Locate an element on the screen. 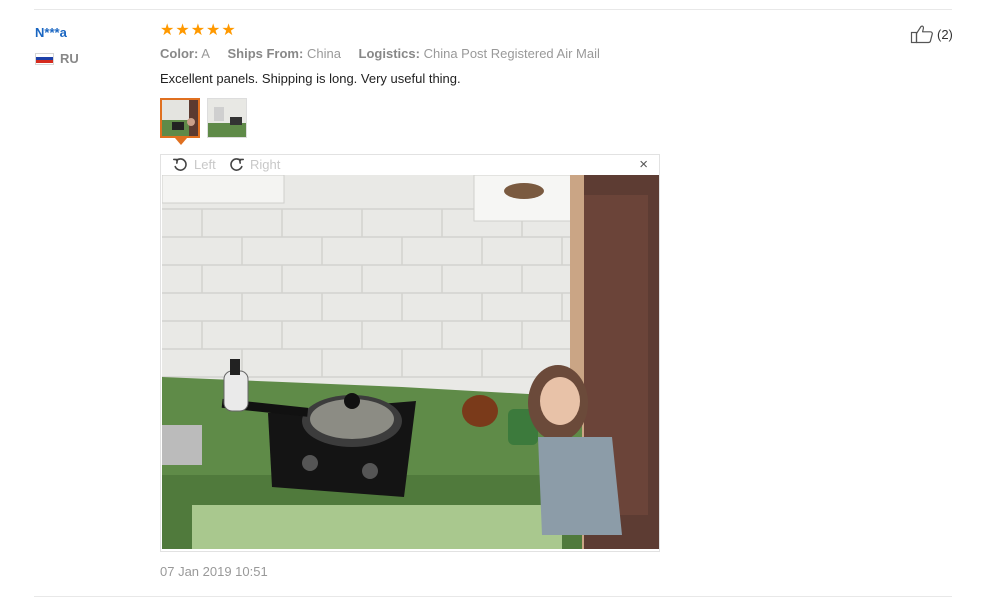  color-value: A is located at coordinates (205, 53).